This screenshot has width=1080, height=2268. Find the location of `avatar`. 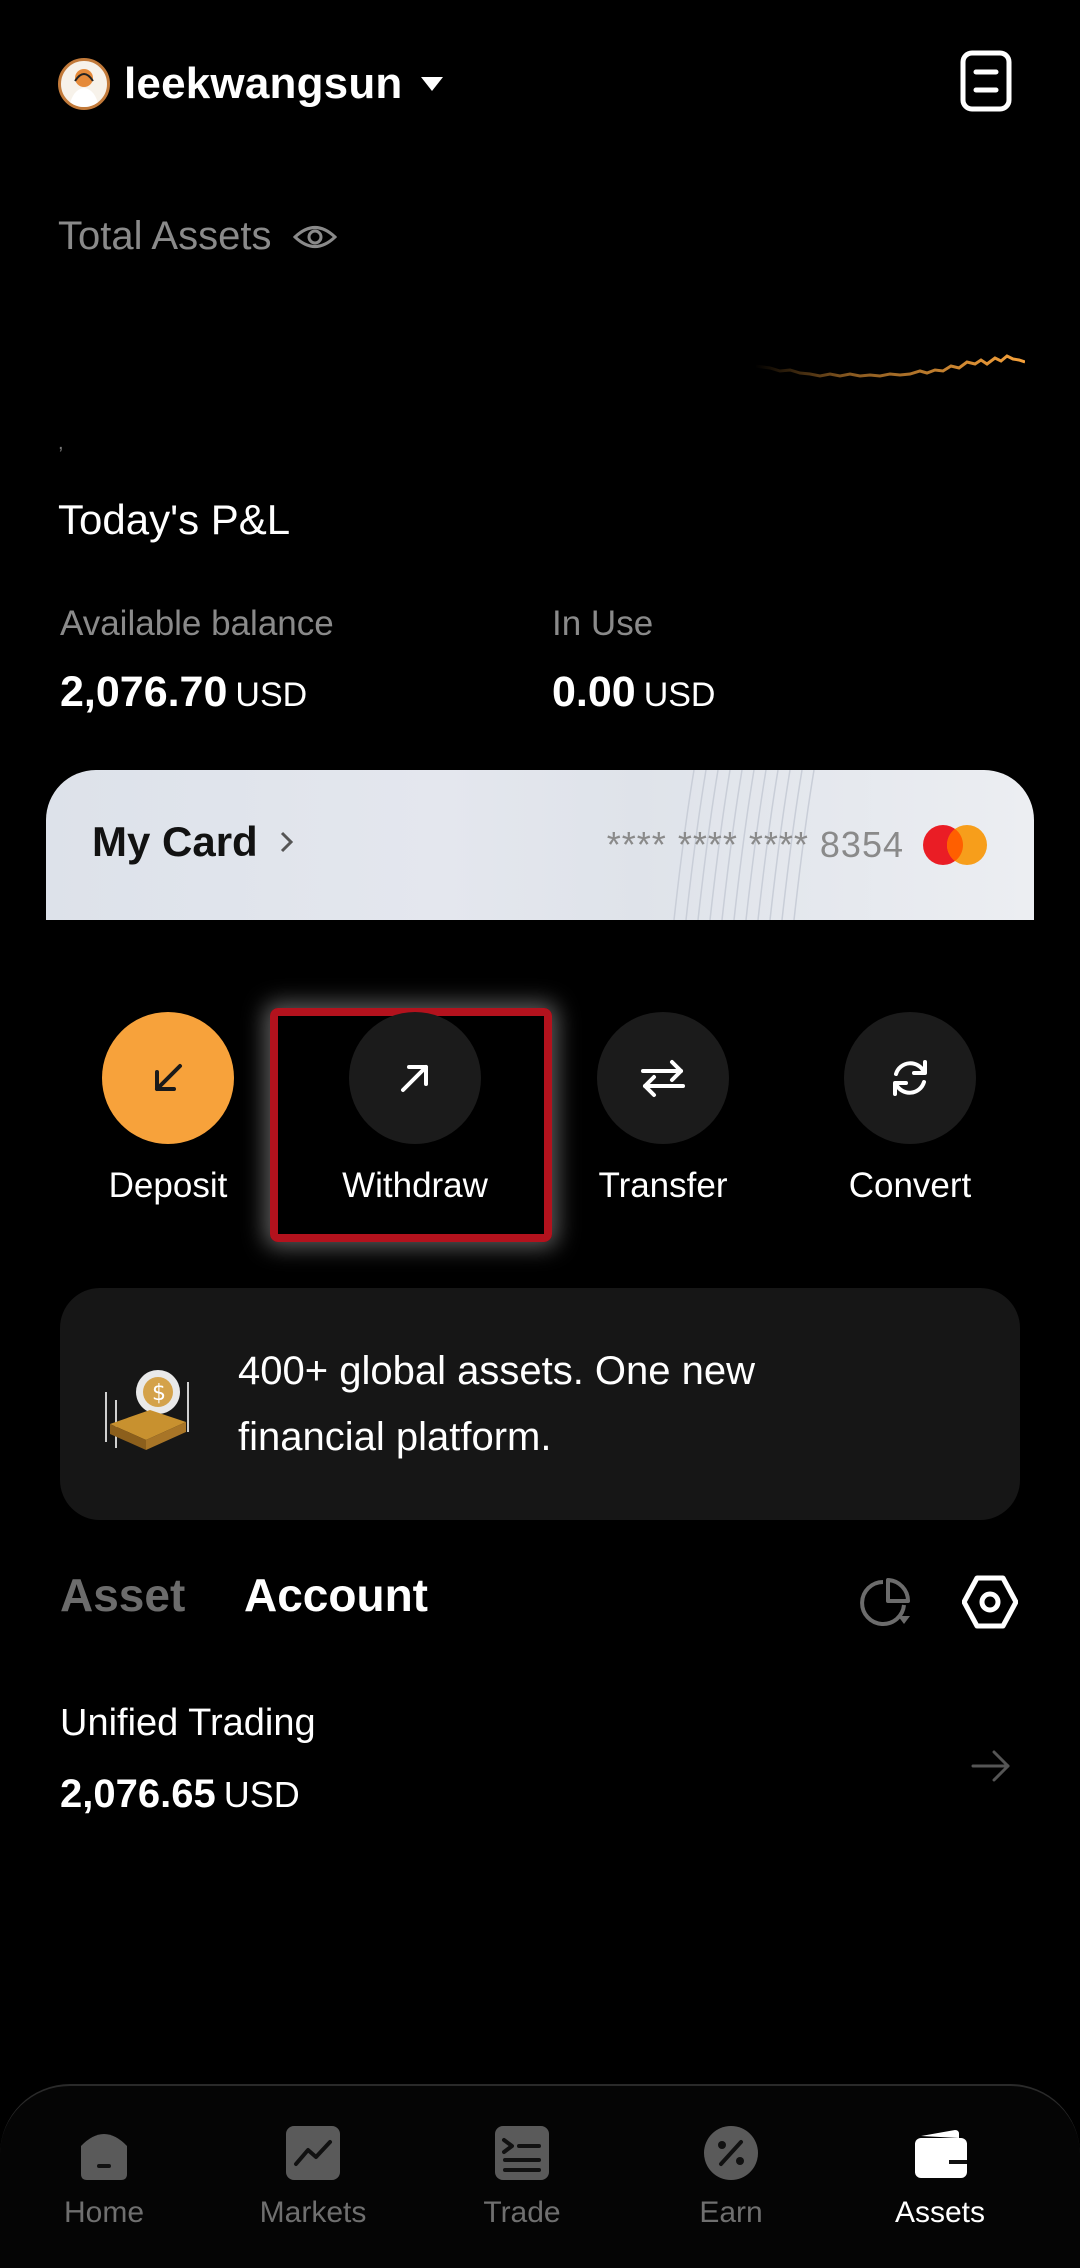

avatar is located at coordinates (84, 84).